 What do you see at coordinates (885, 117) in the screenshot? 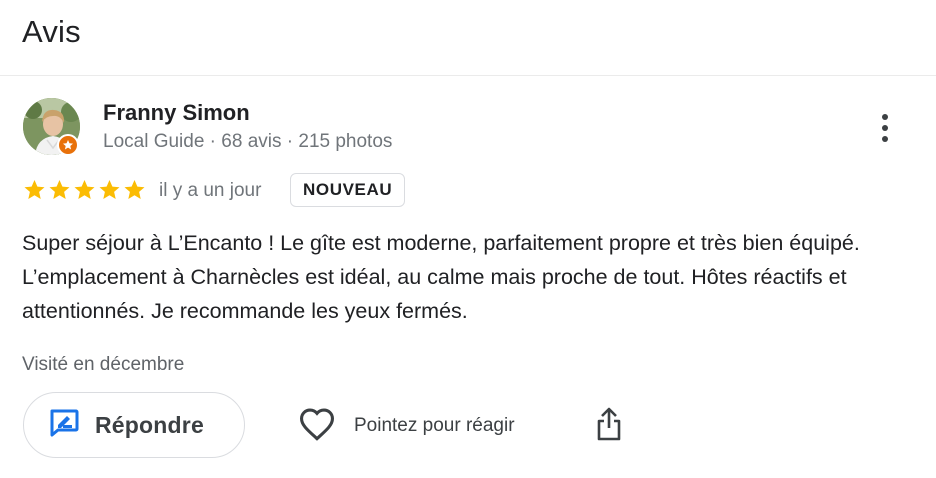
I see `more-vertical-icon` at bounding box center [885, 117].